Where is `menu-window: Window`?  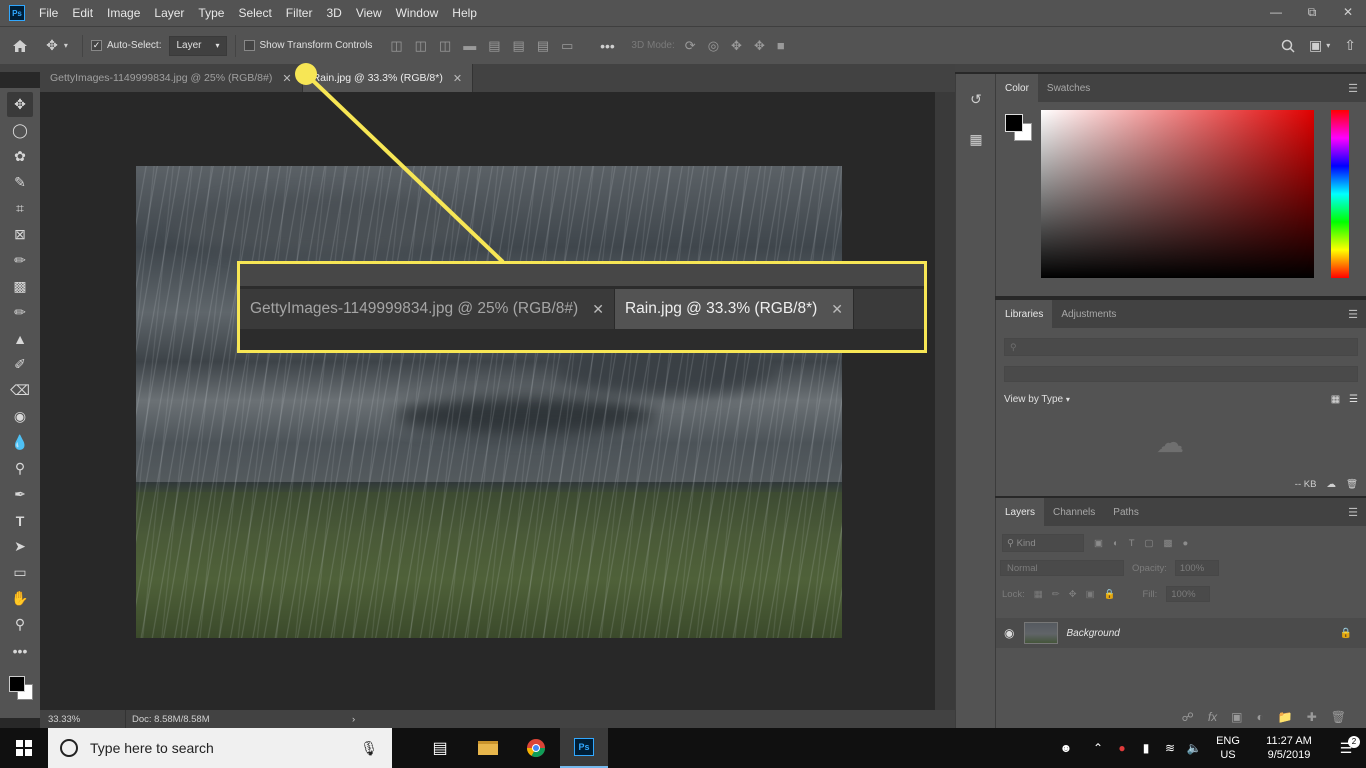 menu-window: Window is located at coordinates (417, 13).